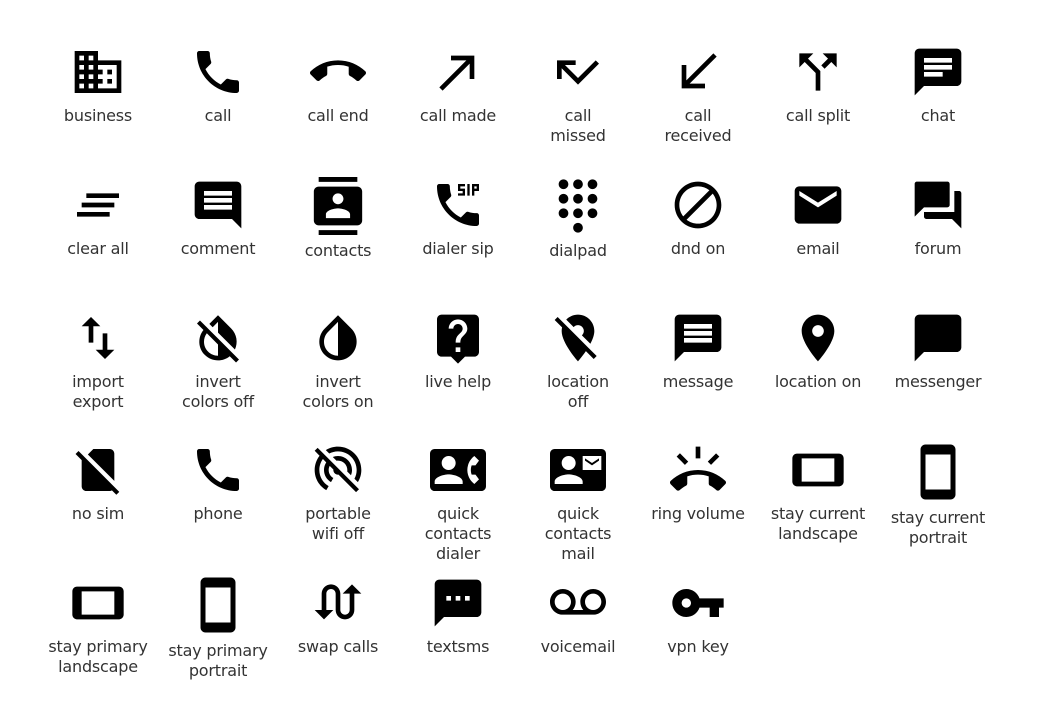 The height and width of the screenshot is (722, 1037). Describe the element at coordinates (578, 391) in the screenshot. I see `icon-label: location off` at that location.